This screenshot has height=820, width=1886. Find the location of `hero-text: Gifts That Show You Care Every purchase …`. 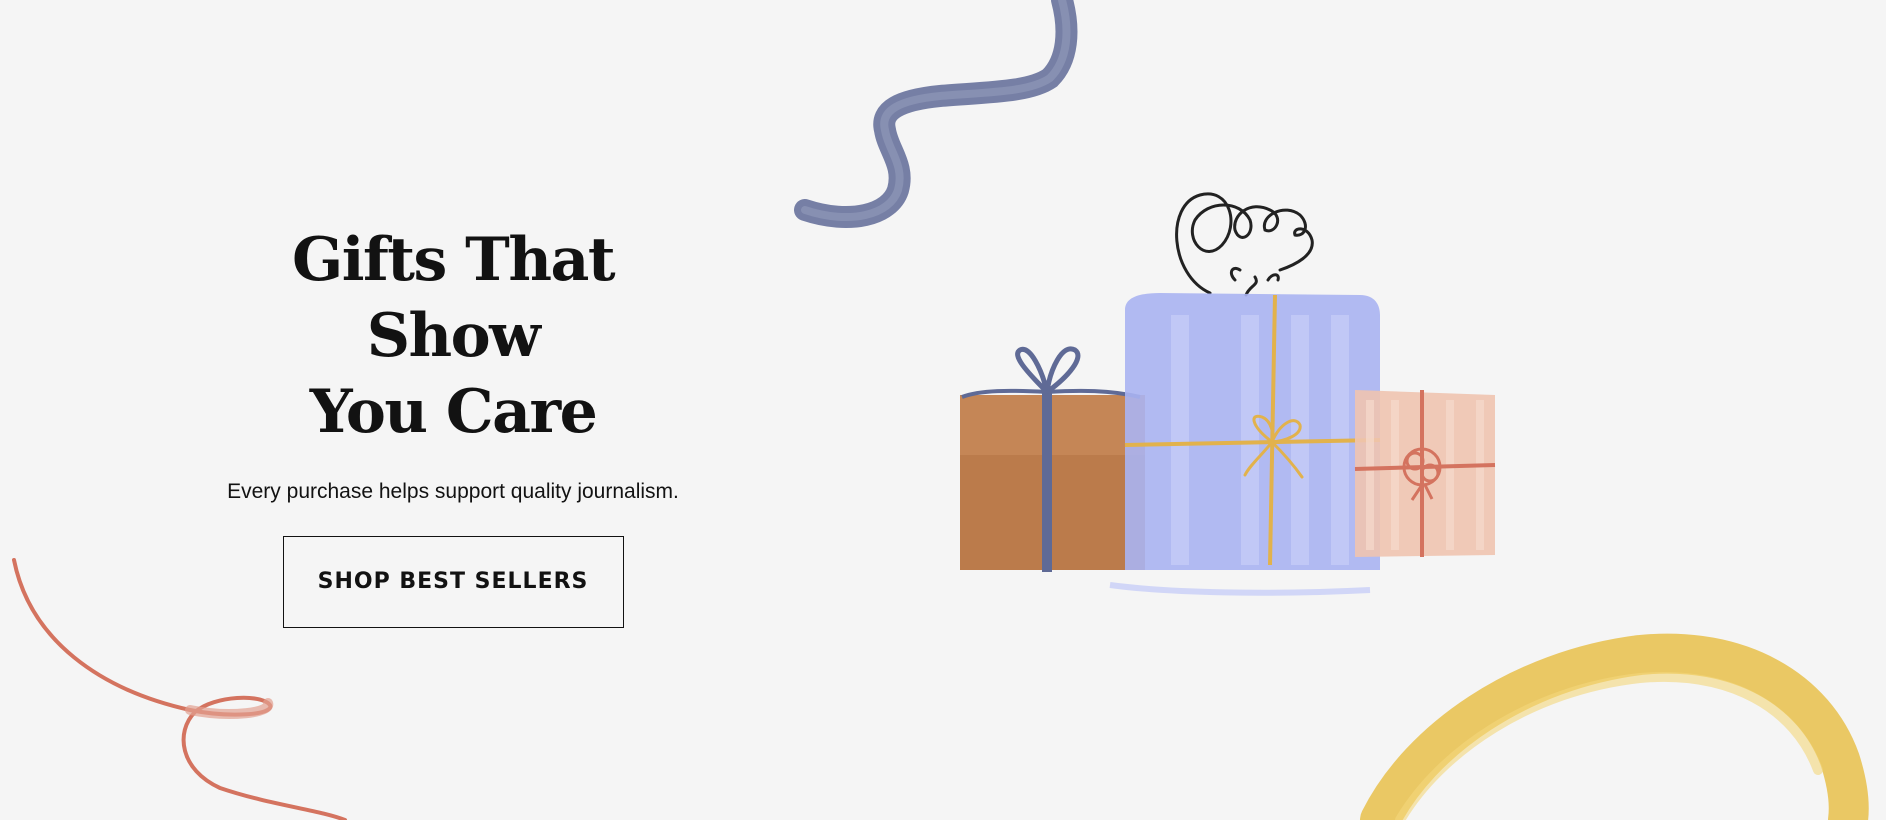

hero-text: Gifts That Show You Care Every purchase … is located at coordinates (453, 425).